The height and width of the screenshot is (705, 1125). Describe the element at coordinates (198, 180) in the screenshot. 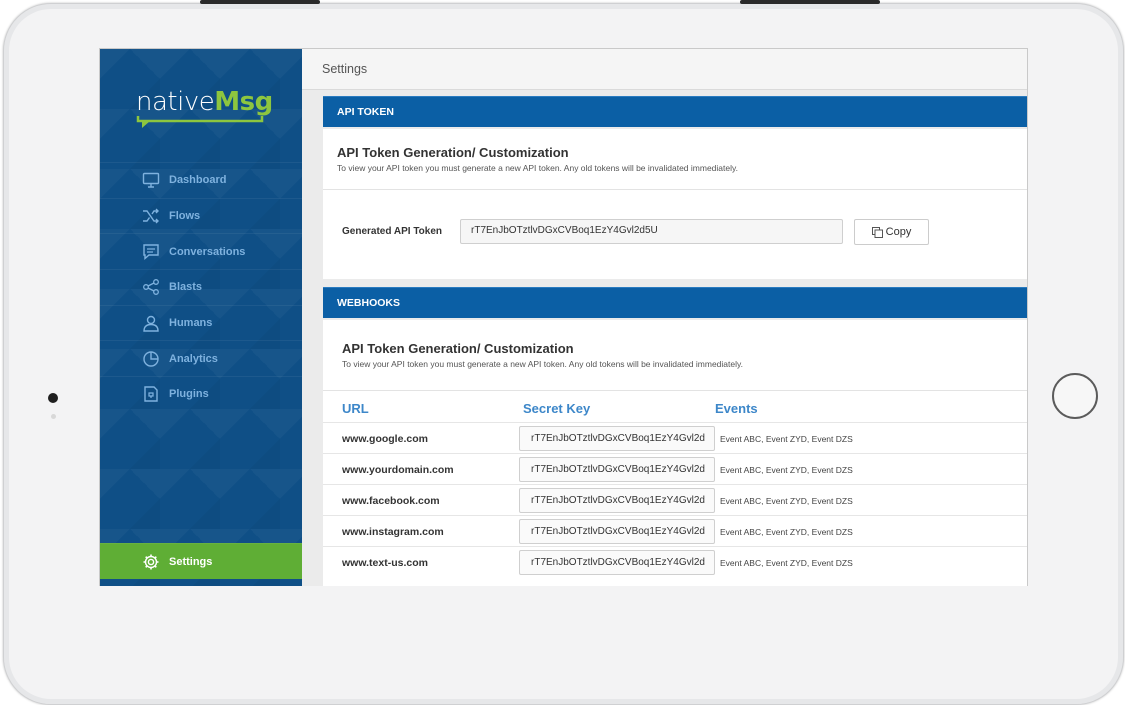

I see `sidebar-item-label: Dashboard` at that location.